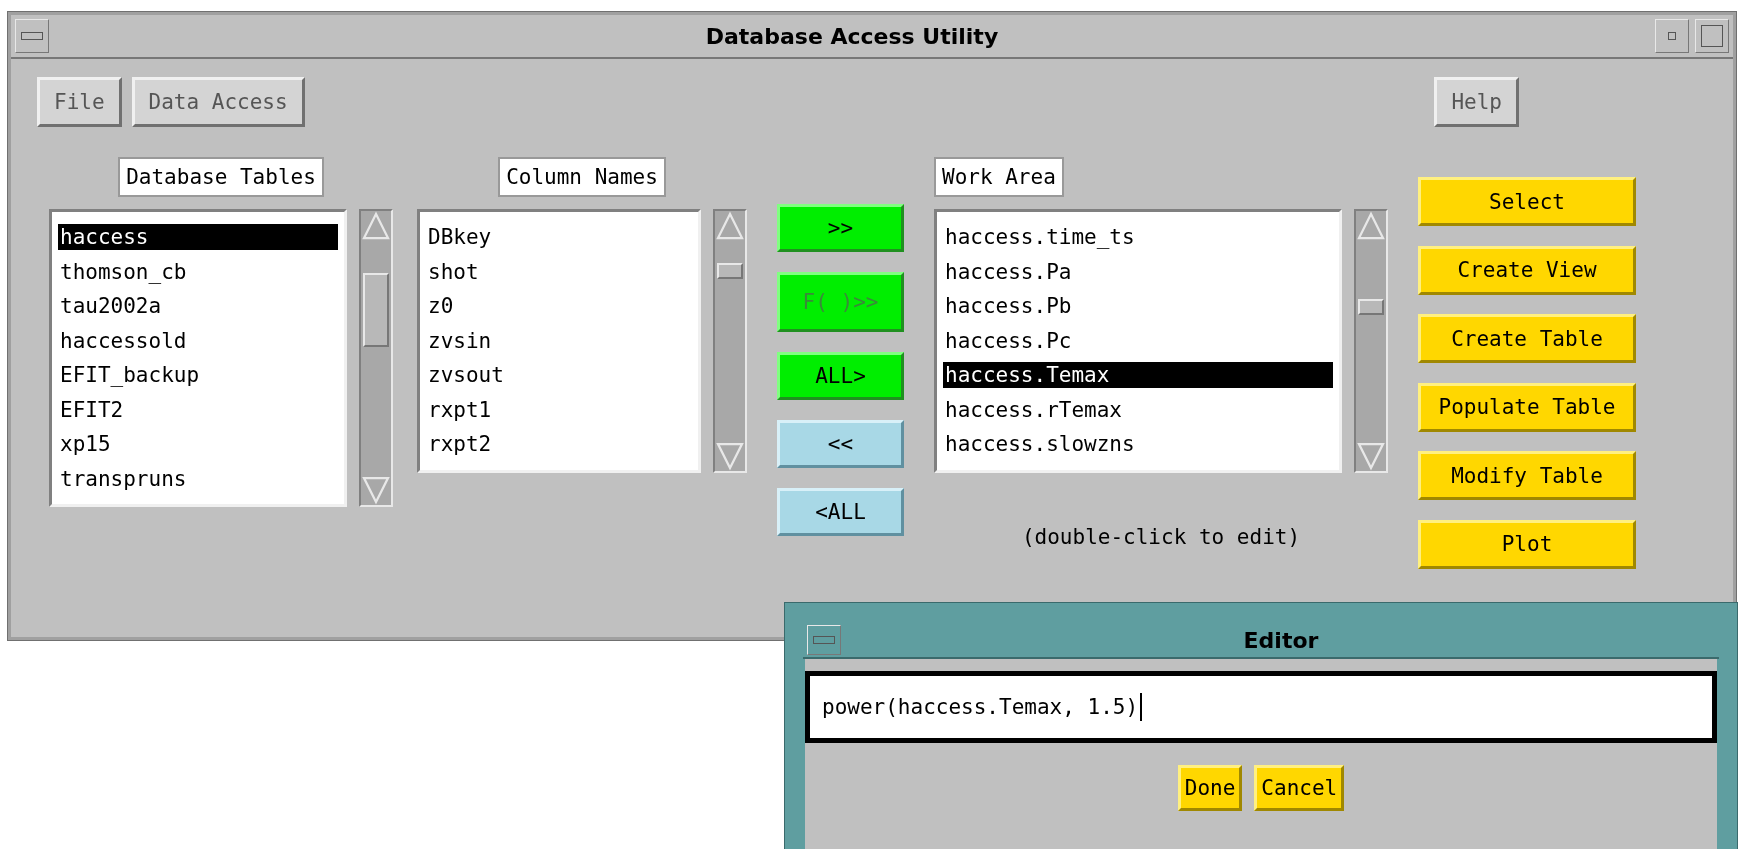  Describe the element at coordinates (559, 409) in the screenshot. I see `list-item: rxpt1` at that location.